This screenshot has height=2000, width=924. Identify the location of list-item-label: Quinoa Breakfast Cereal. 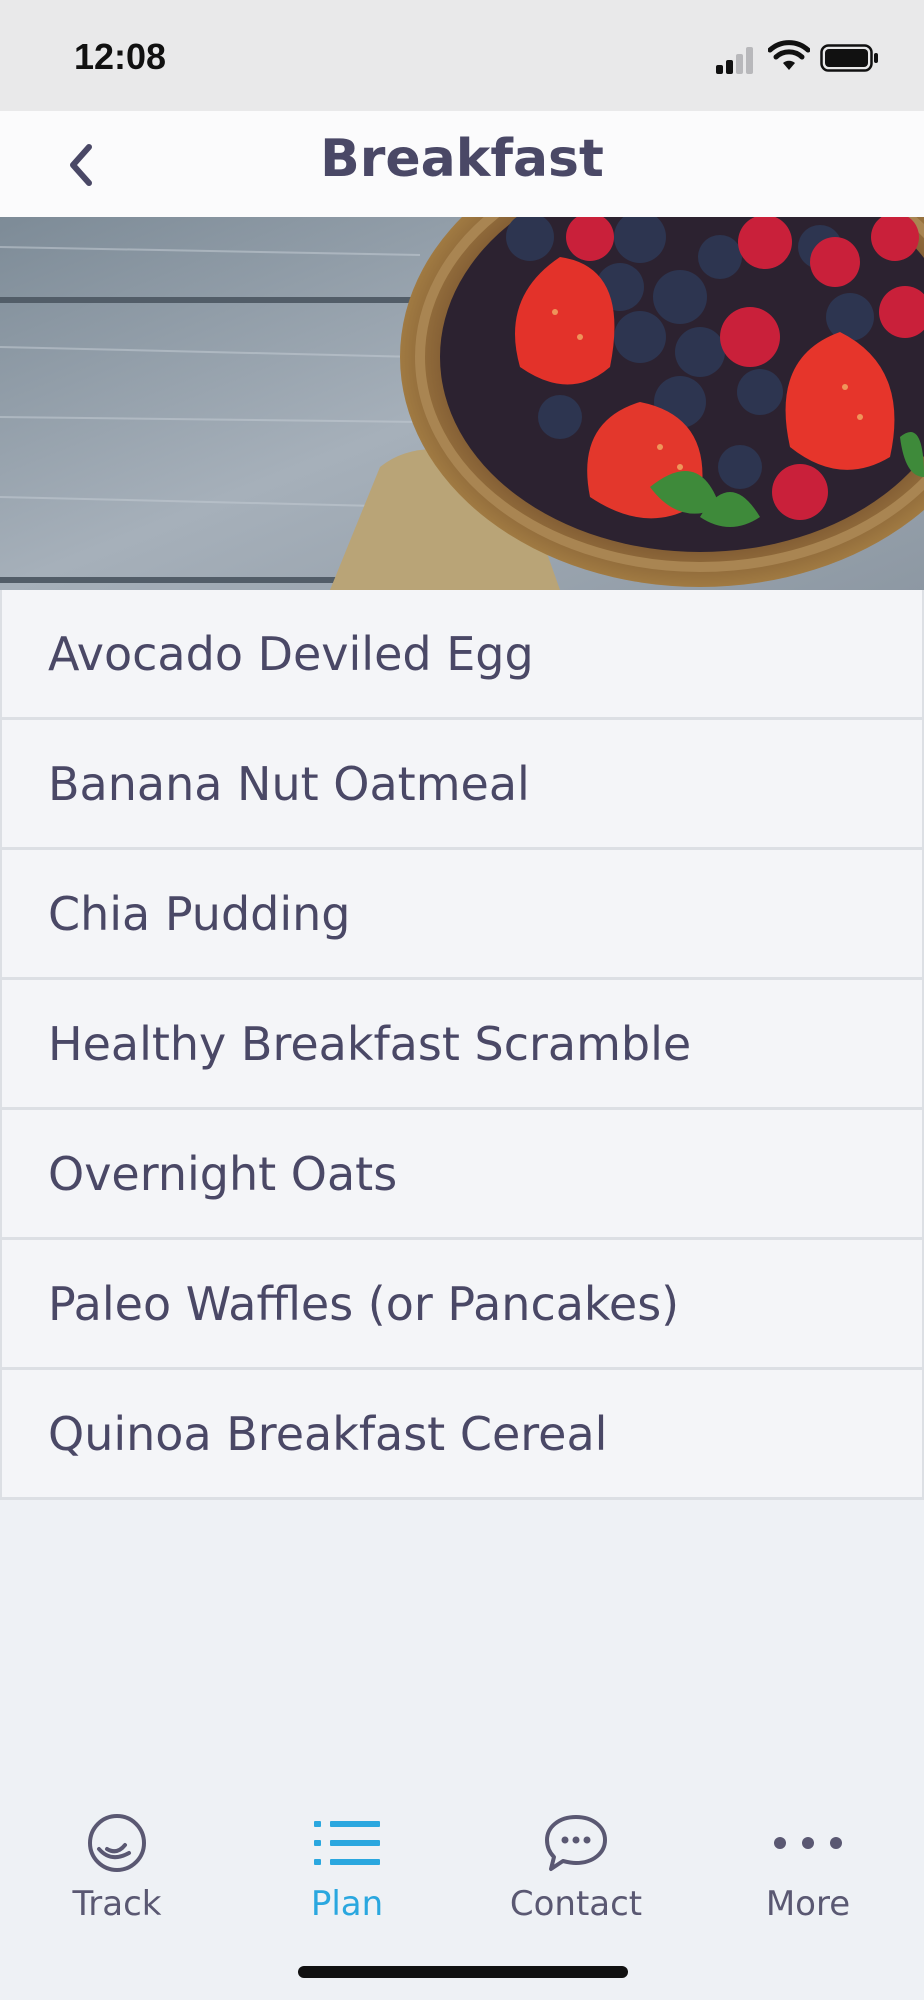
(328, 1433).